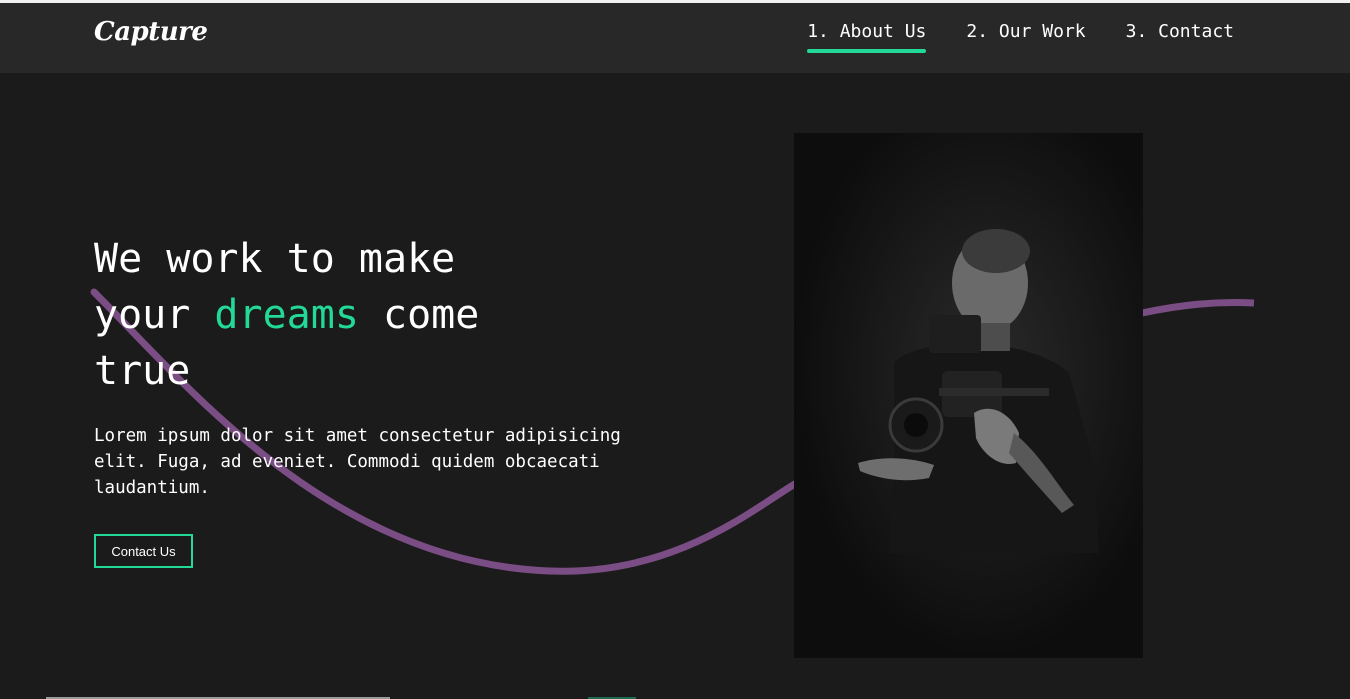 The width and height of the screenshot is (1350, 699). What do you see at coordinates (151, 32) in the screenshot?
I see `brand-logo: Capture` at bounding box center [151, 32].